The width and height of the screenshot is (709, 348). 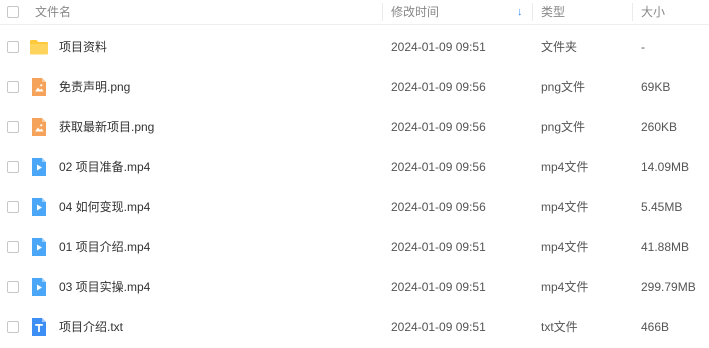 What do you see at coordinates (559, 327) in the screenshot?
I see `file-type: txt文件` at bounding box center [559, 327].